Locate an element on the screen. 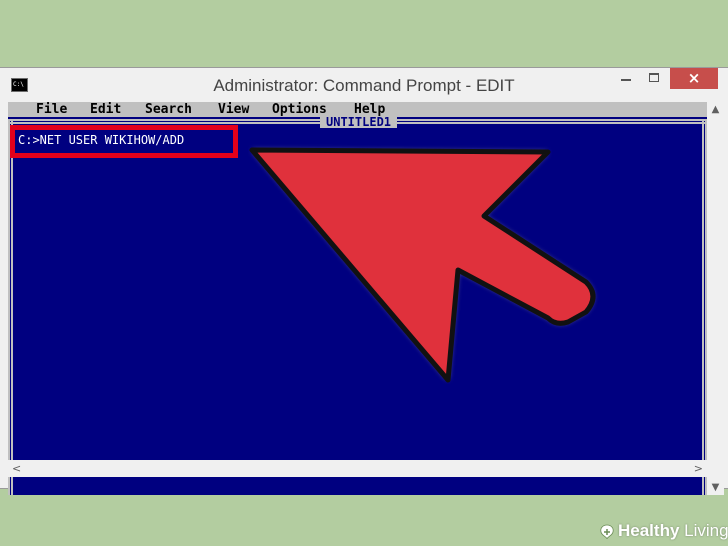 This screenshot has width=728, height=546. watermark-brand-light: Living is located at coordinates (703, 530).